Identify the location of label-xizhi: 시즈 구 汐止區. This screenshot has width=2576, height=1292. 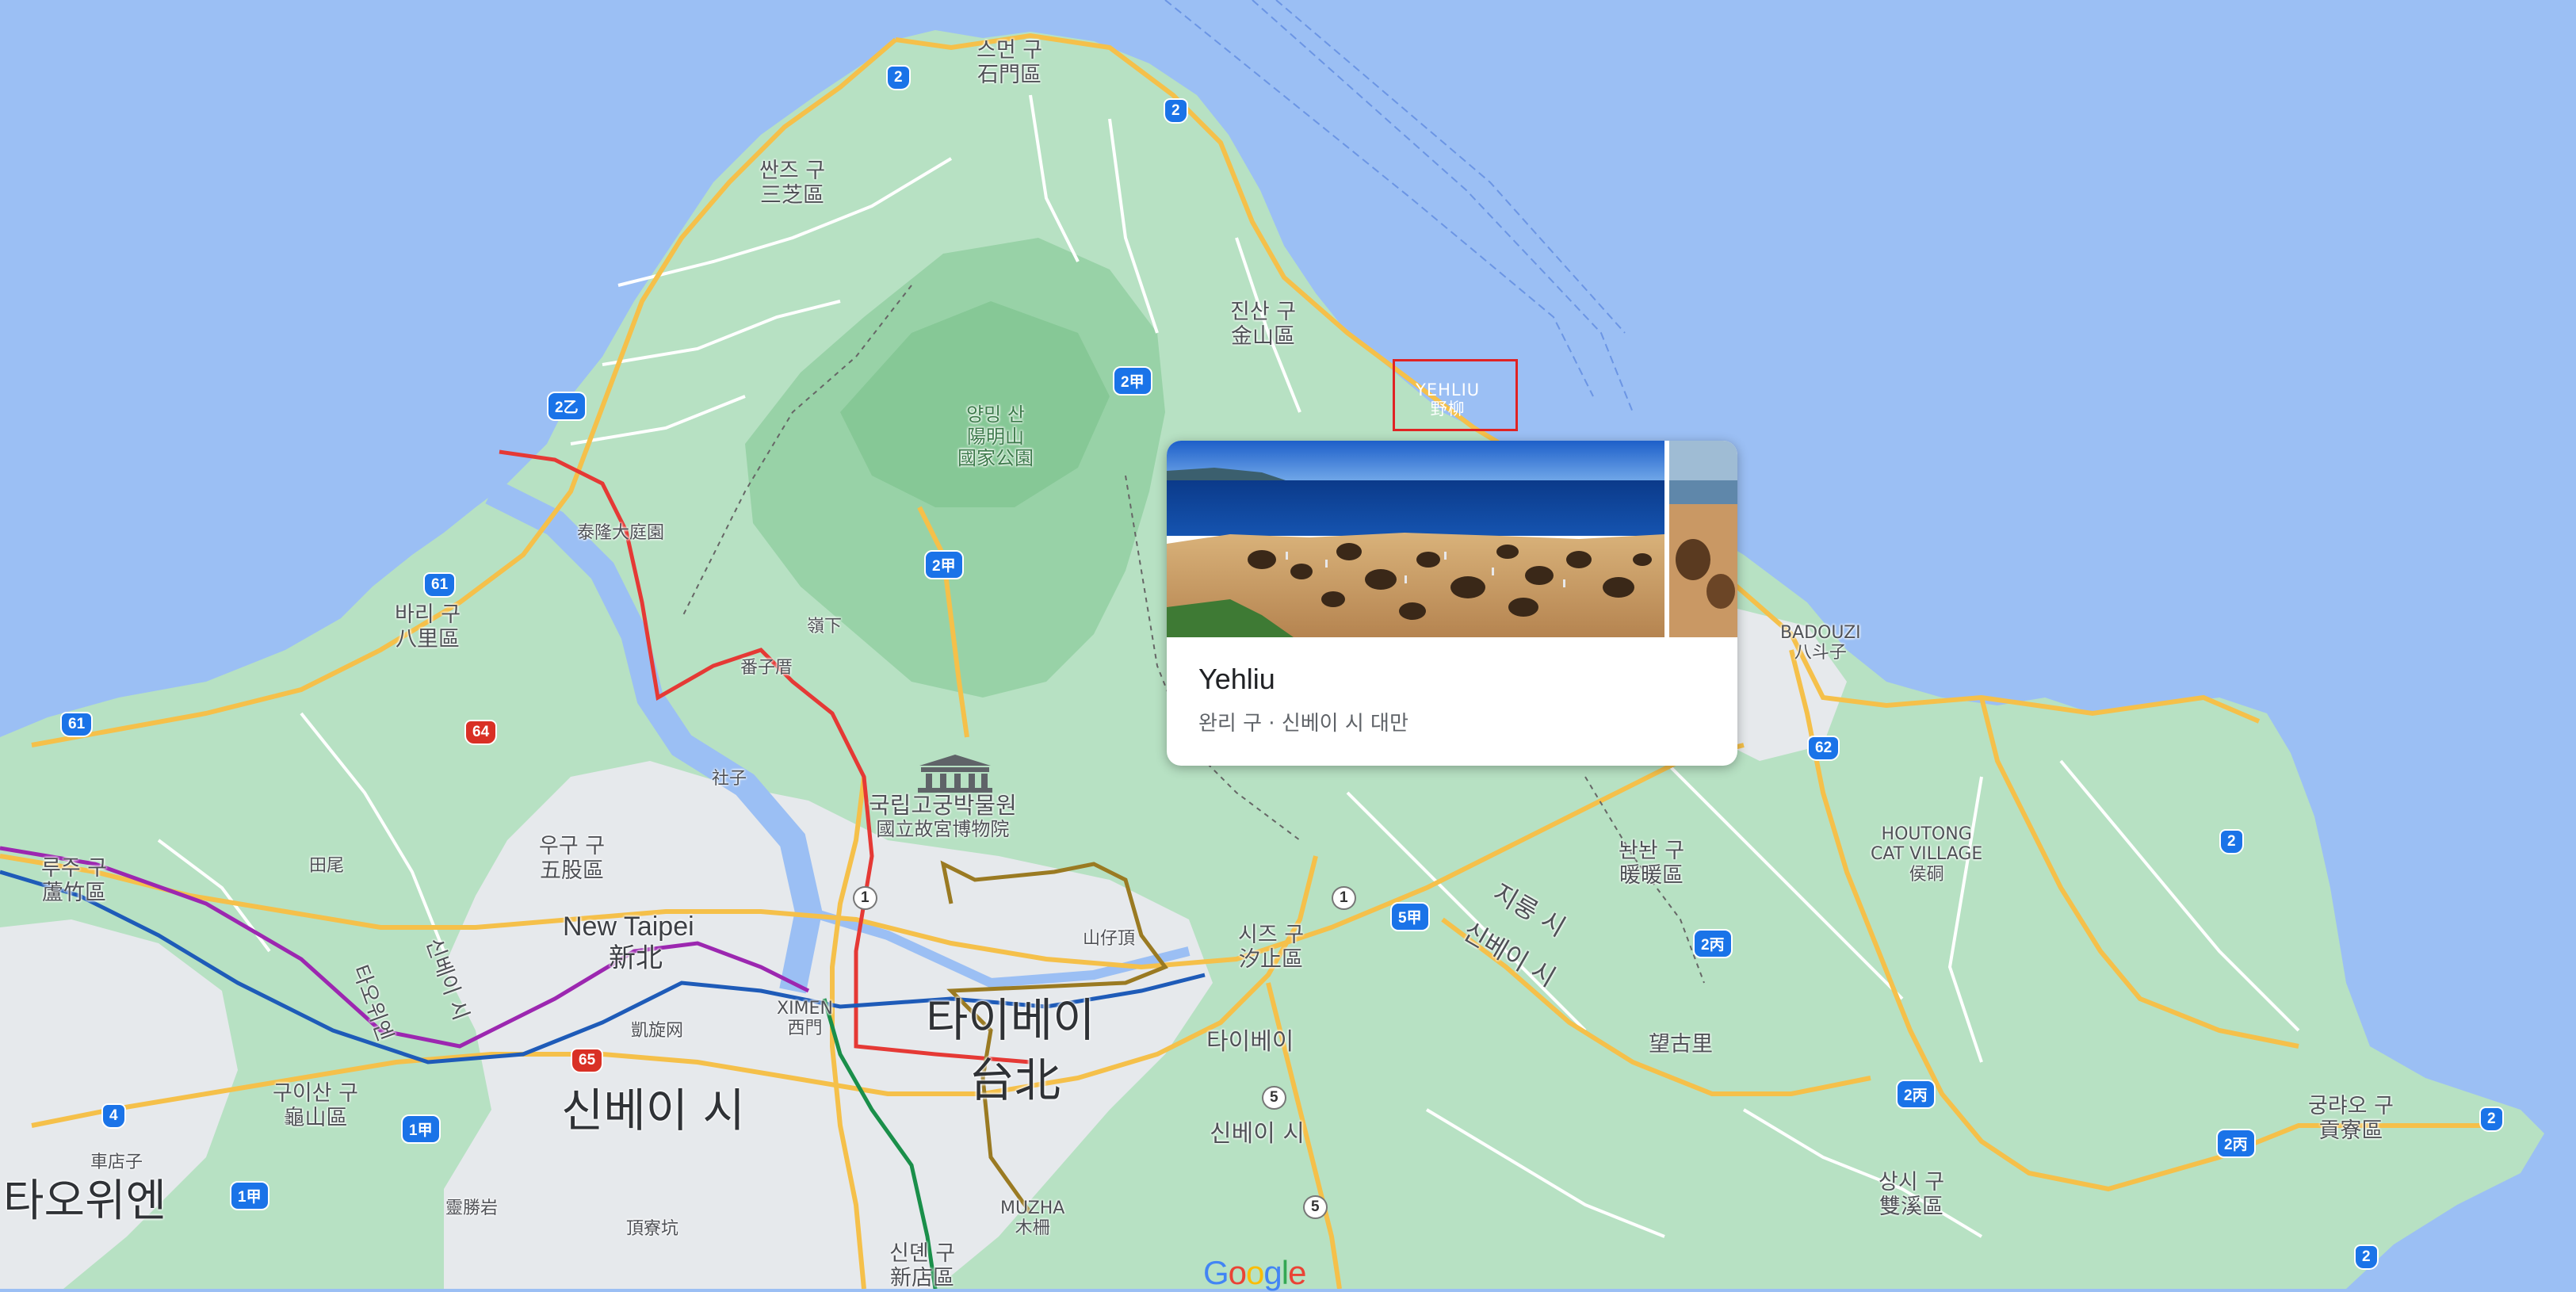
(1271, 948).